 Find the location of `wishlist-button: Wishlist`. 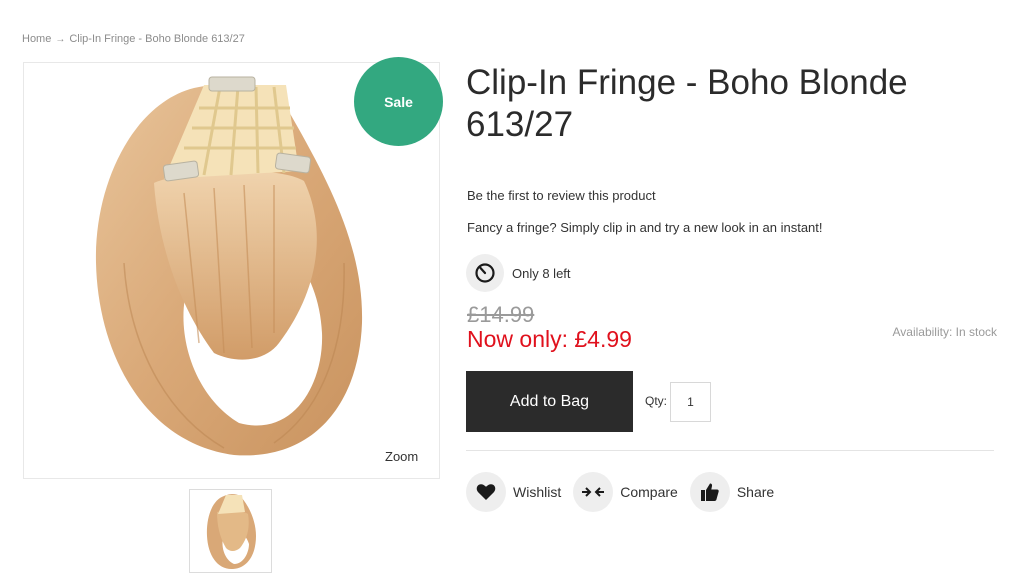

wishlist-button: Wishlist is located at coordinates (513, 492).